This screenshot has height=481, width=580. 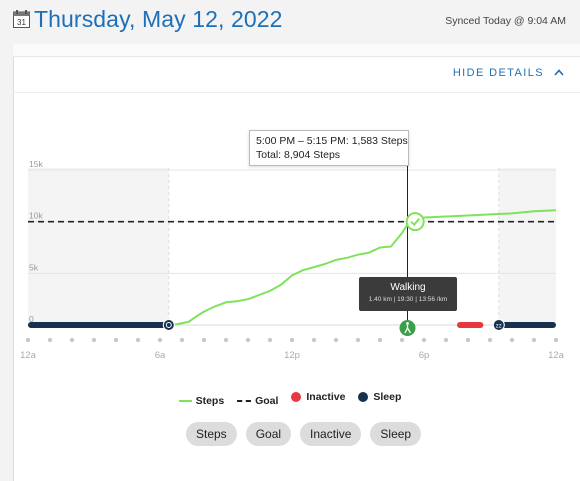 I want to click on filter-goal-chip: Goal, so click(x=268, y=434).